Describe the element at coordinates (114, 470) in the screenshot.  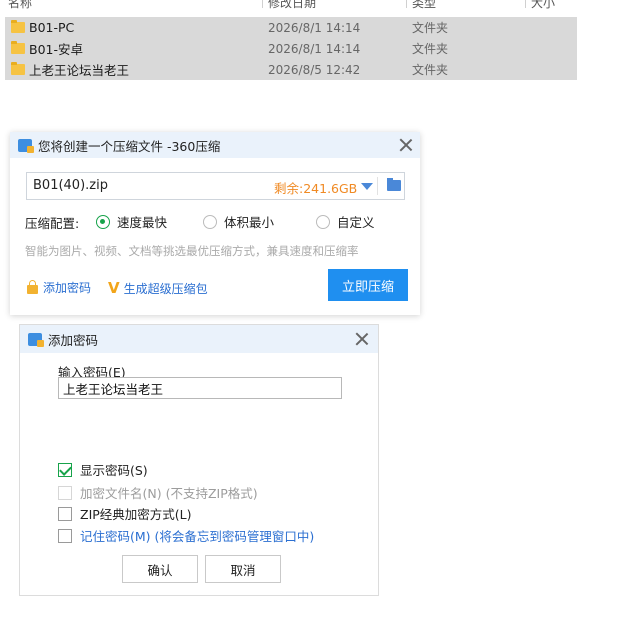
I see `checkbox-label: 显示密码(S)` at that location.